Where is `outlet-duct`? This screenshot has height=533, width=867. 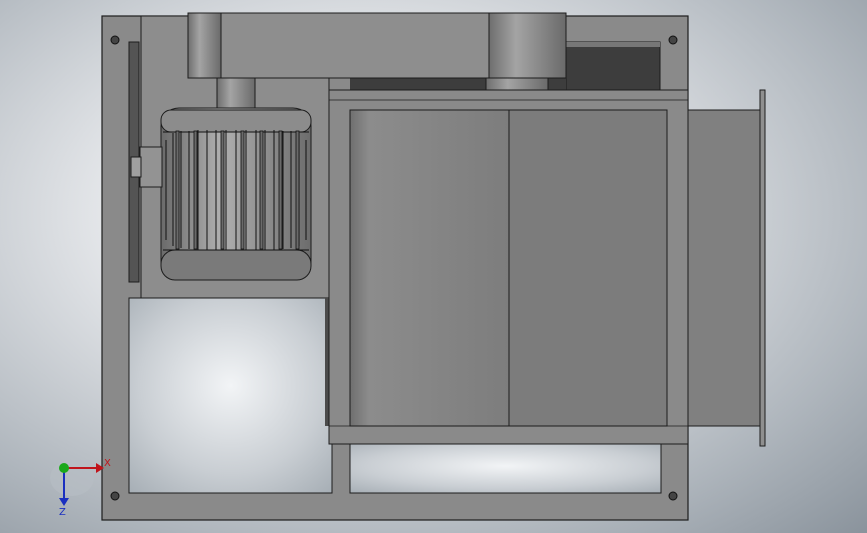
outlet-duct is located at coordinates (726, 268).